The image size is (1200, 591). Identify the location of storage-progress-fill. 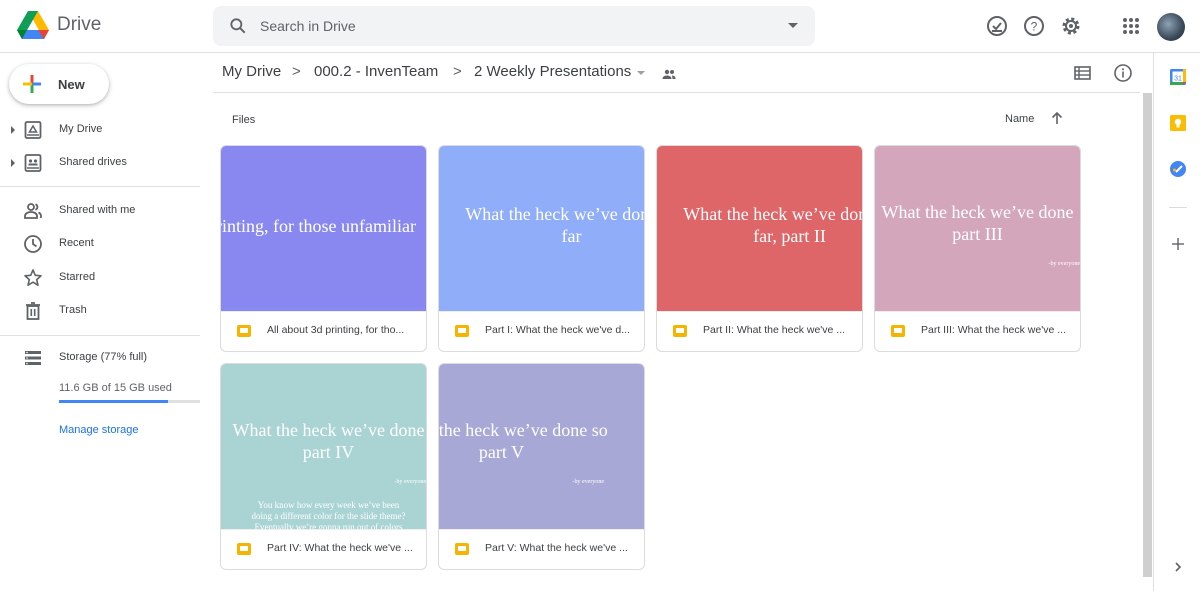
(113, 401).